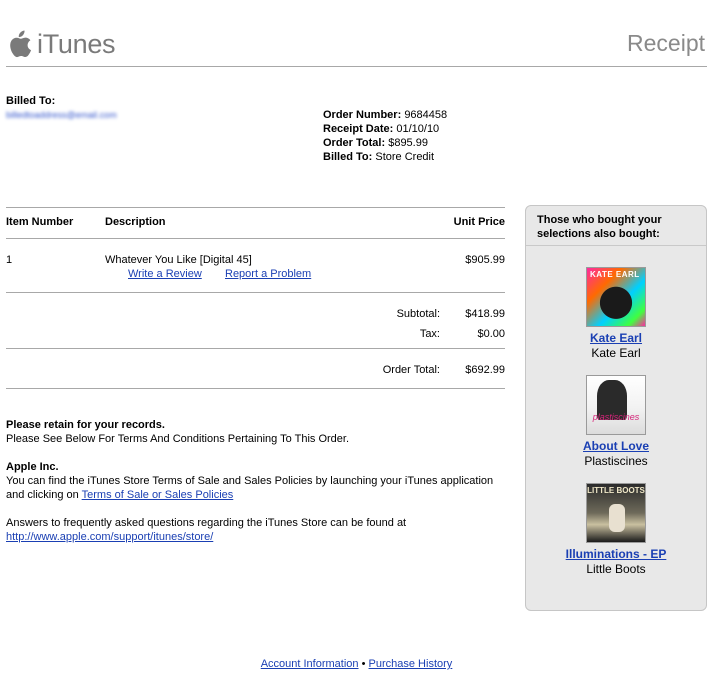 This screenshot has width=713, height=689. What do you see at coordinates (616, 417) in the screenshot?
I see `art-label: plastiscines` at bounding box center [616, 417].